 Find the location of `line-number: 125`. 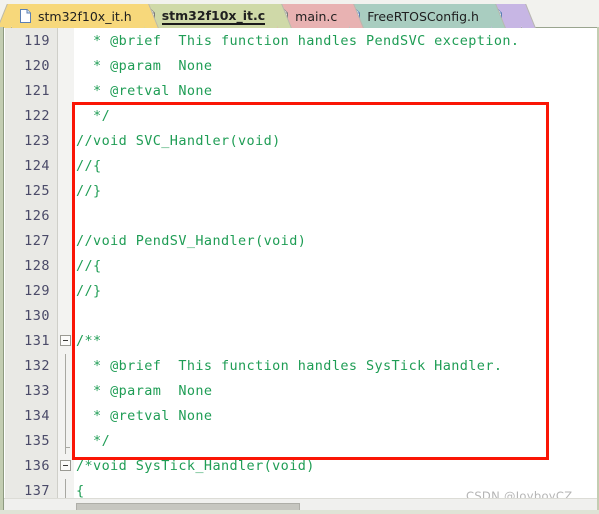

line-number: 125 is located at coordinates (37, 191).